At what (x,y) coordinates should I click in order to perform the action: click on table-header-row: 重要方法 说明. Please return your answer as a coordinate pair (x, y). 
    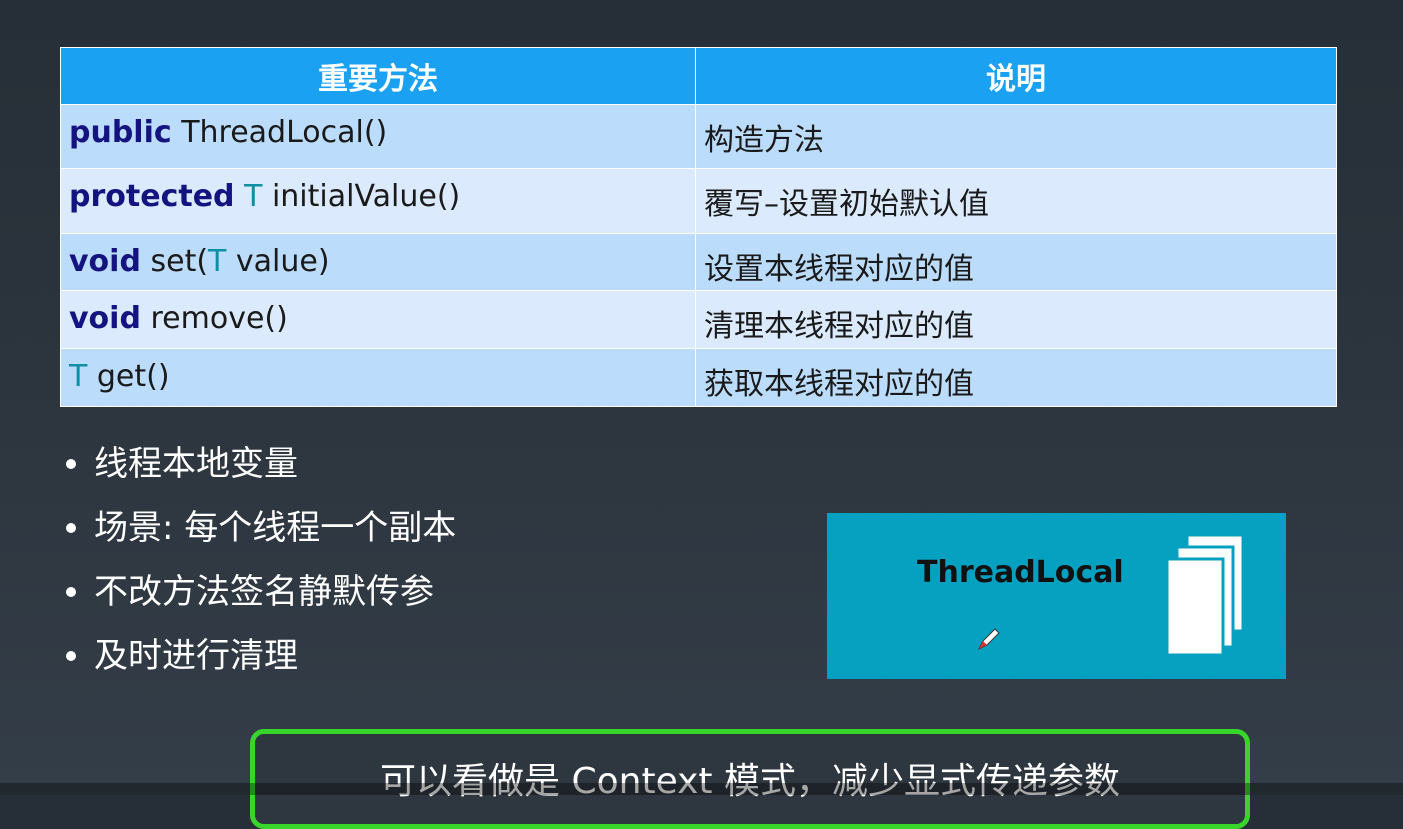
    Looking at the image, I should click on (698, 76).